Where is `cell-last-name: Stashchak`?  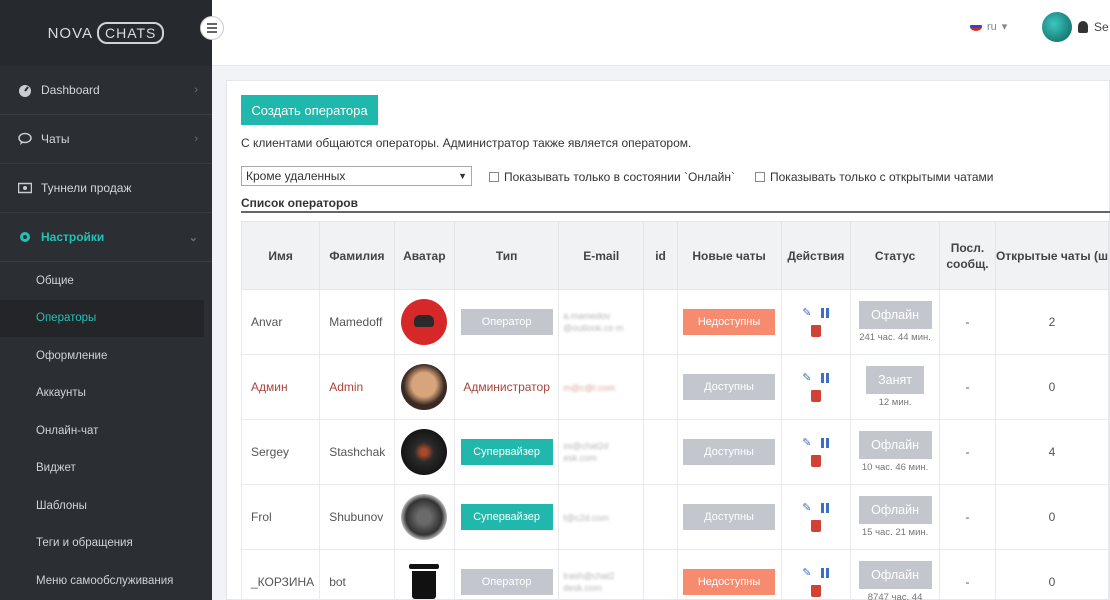 cell-last-name: Stashchak is located at coordinates (357, 452).